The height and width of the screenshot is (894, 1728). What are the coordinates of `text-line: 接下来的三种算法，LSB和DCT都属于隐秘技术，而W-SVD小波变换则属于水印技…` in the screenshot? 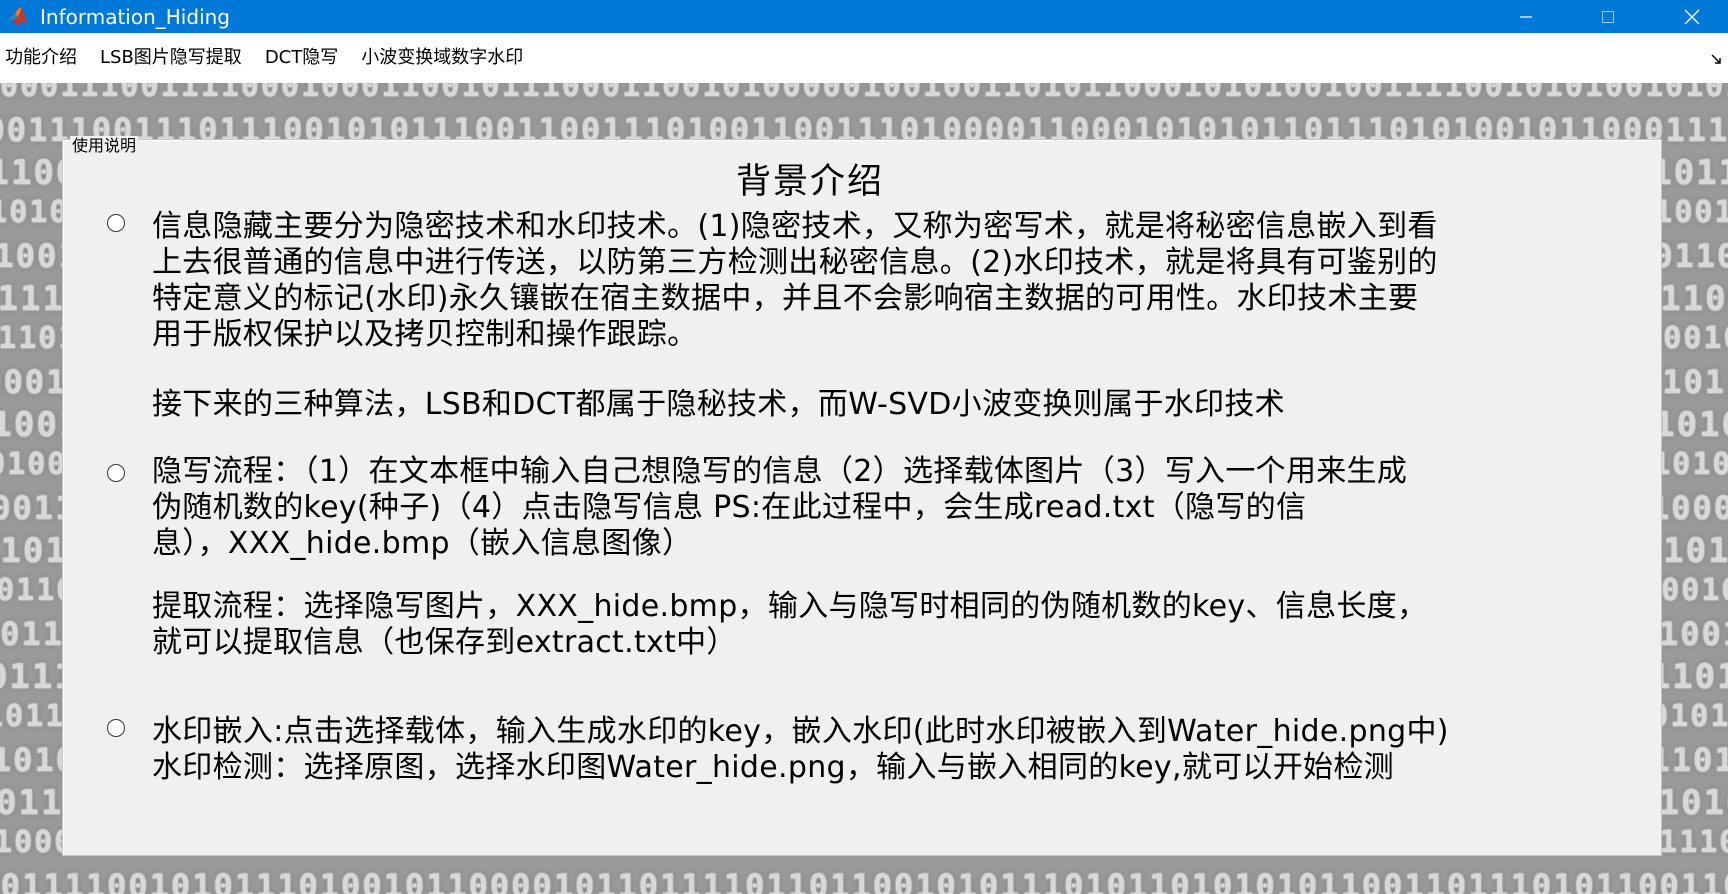 It's located at (718, 404).